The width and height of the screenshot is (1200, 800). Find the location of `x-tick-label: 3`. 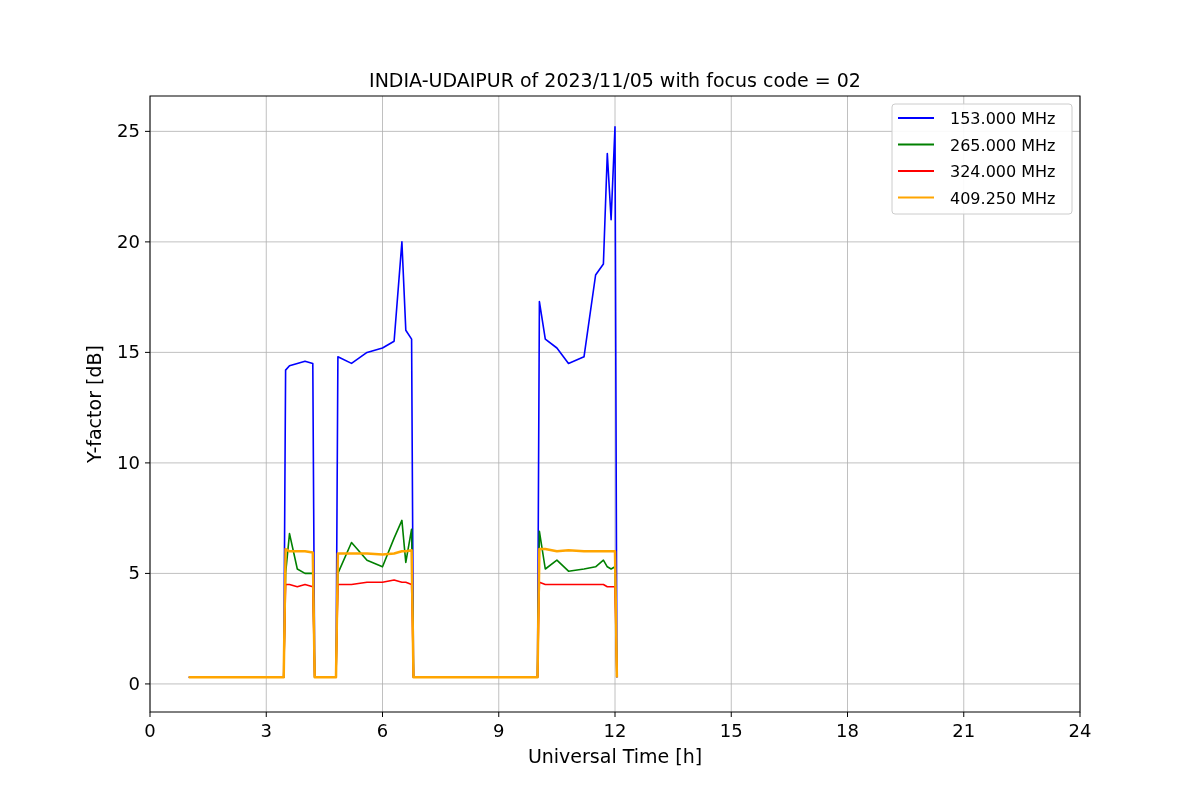

x-tick-label: 3 is located at coordinates (266, 730).